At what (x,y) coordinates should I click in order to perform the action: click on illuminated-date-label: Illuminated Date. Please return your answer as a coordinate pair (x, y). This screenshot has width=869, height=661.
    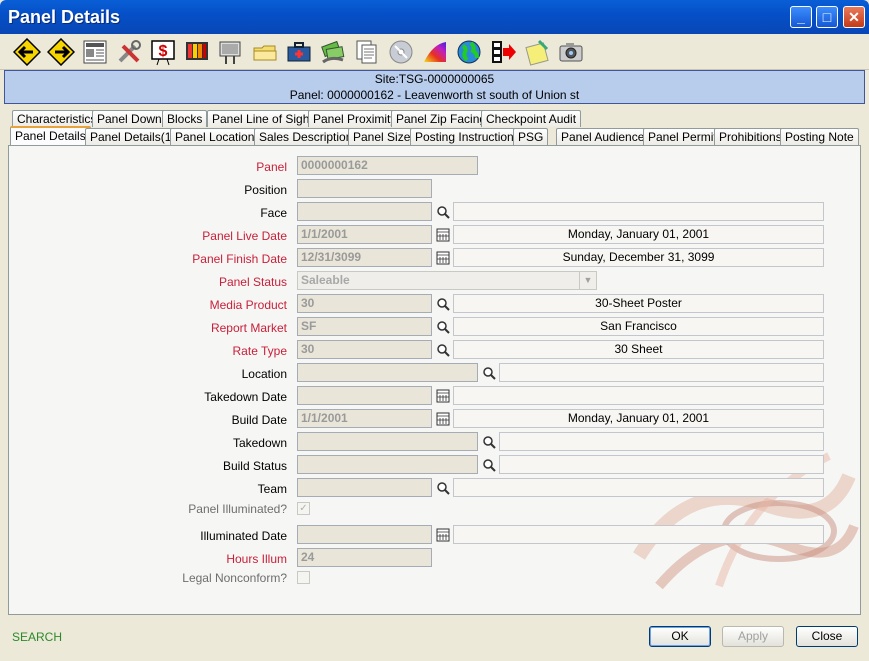
    Looking at the image, I should click on (243, 536).